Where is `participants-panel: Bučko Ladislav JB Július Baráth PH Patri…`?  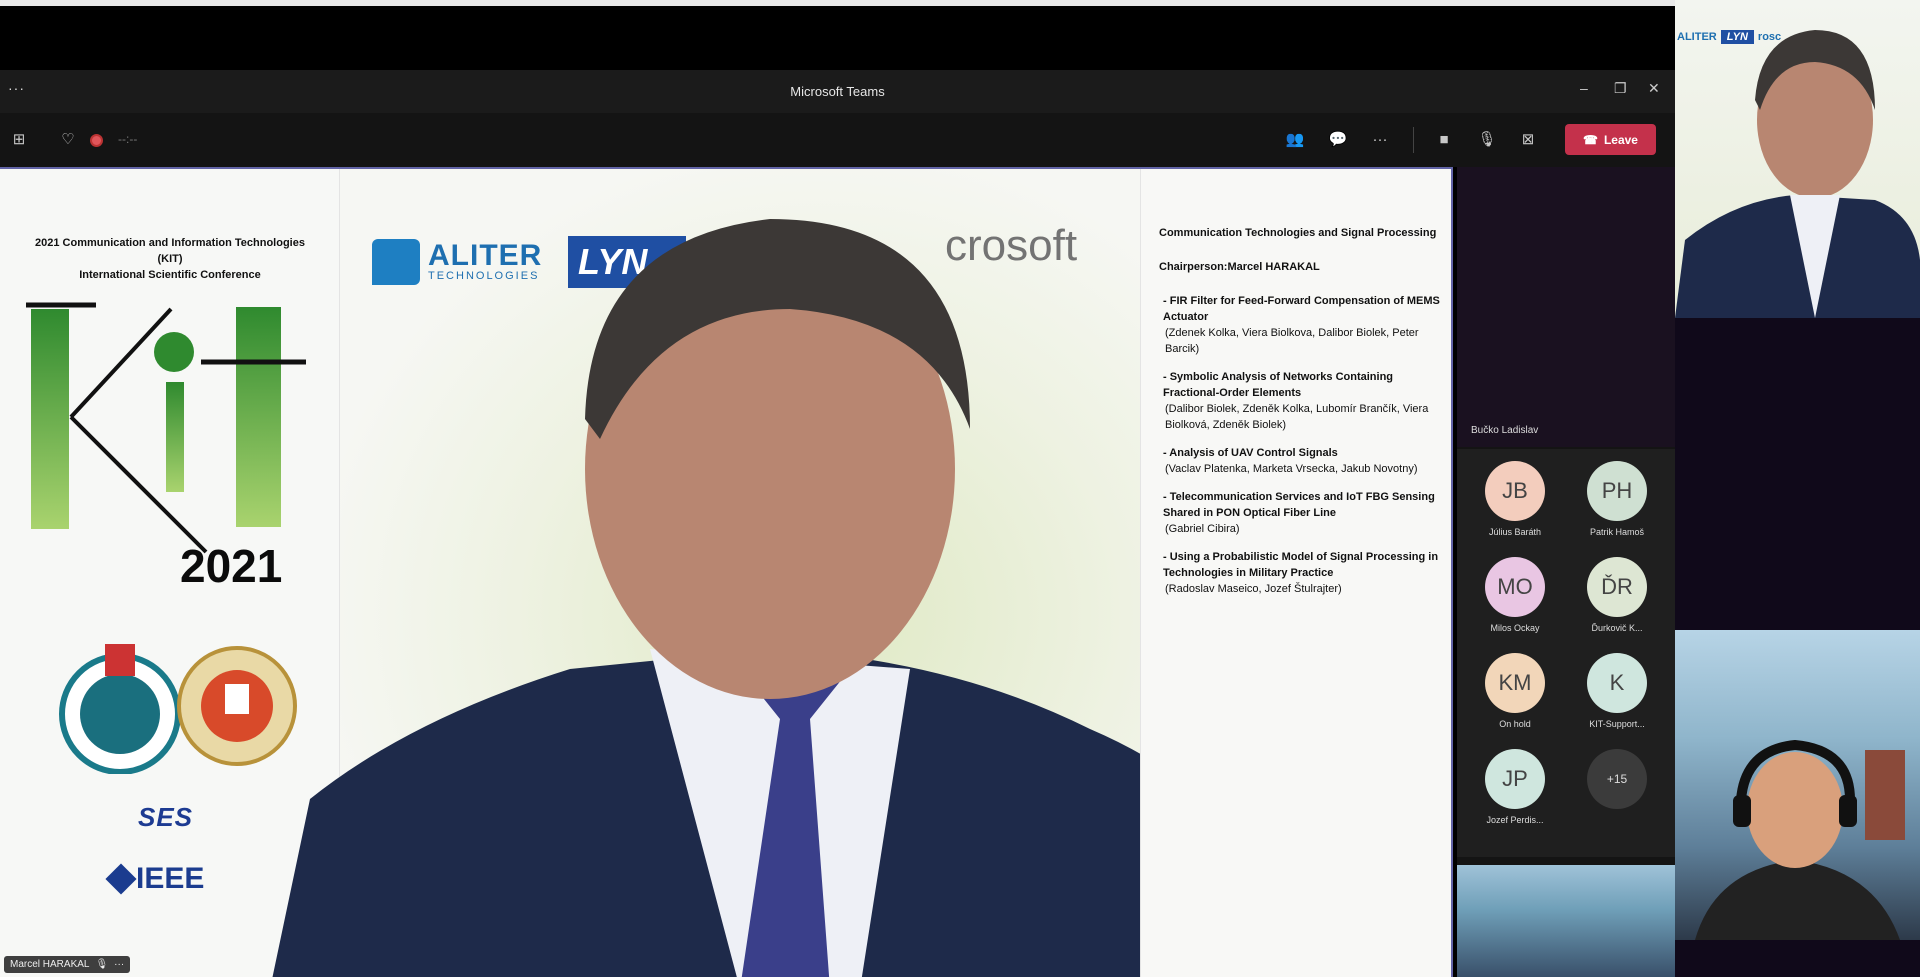
participants-panel: Bučko Ladislav JB Július Baráth PH Patri… is located at coordinates (1566, 572).